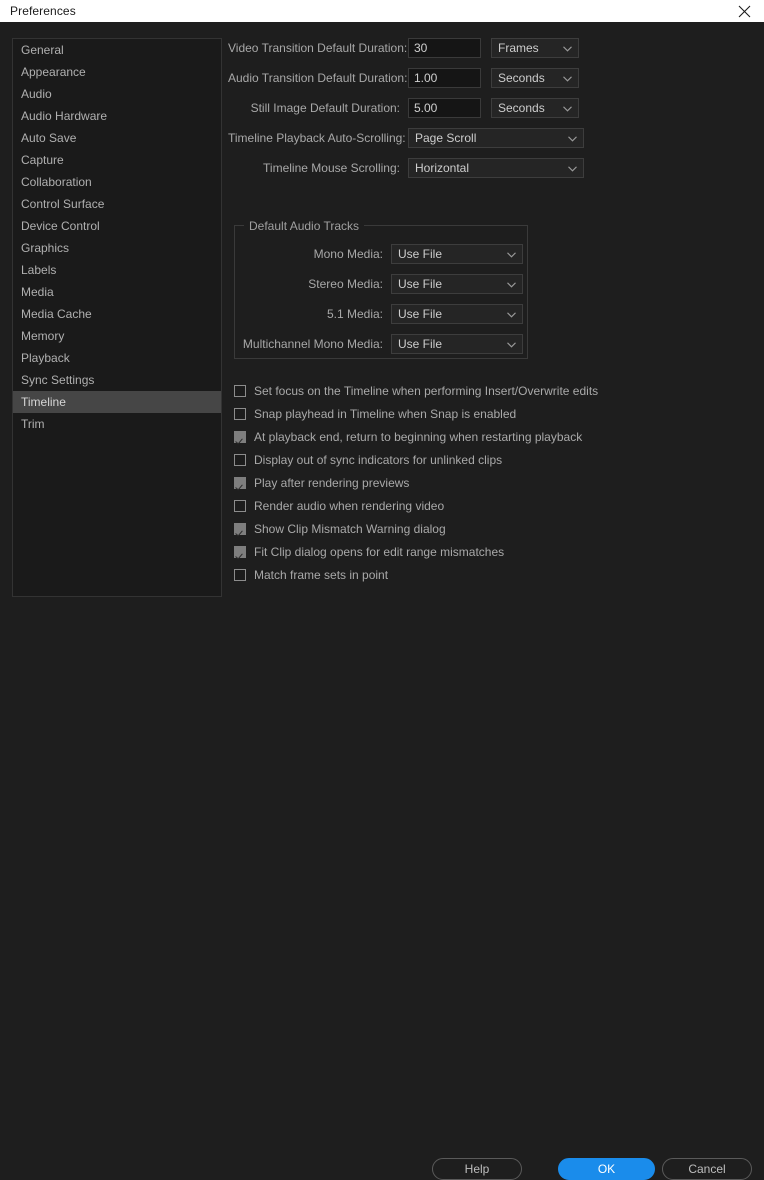 Image resolution: width=764 pixels, height=1180 pixels. What do you see at coordinates (349, 505) in the screenshot?
I see `checkbox-label: Render audio when rendering video` at bounding box center [349, 505].